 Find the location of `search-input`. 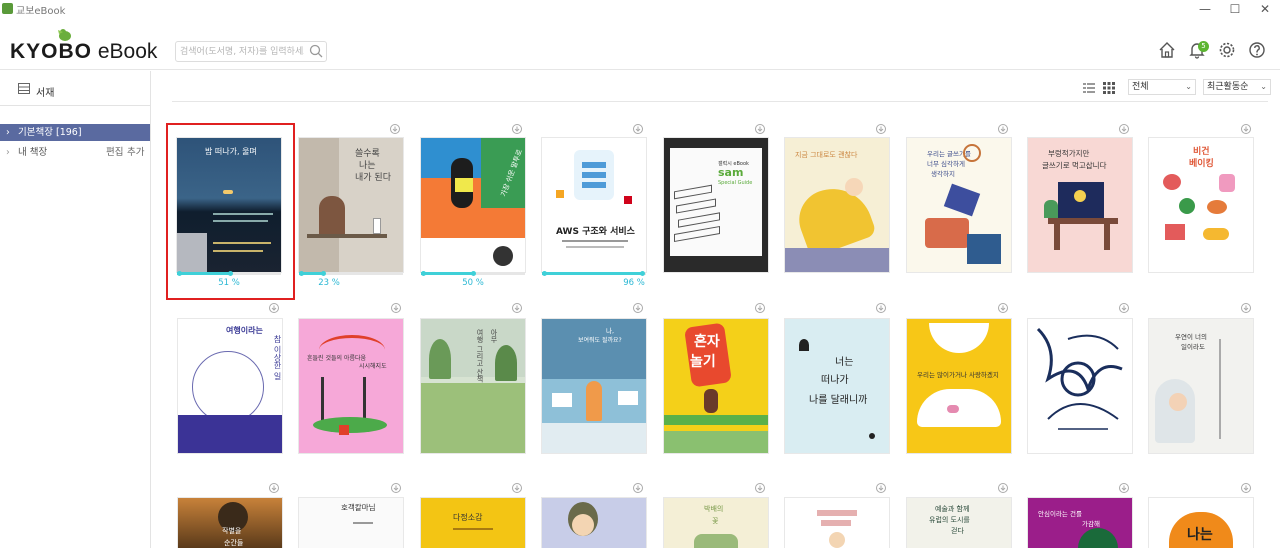

search-input is located at coordinates (240, 51).